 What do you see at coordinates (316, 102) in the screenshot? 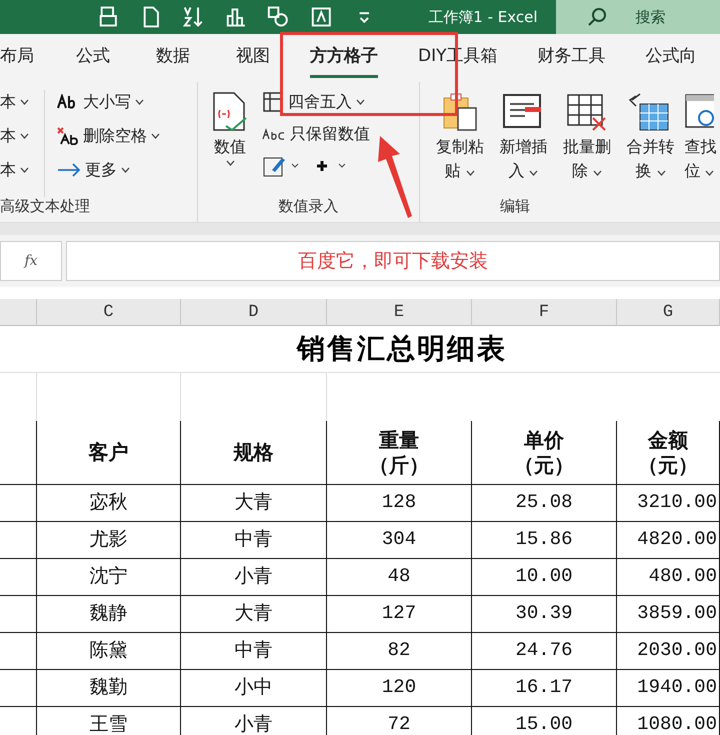
I see `ribbon-button: 四舍五入` at bounding box center [316, 102].